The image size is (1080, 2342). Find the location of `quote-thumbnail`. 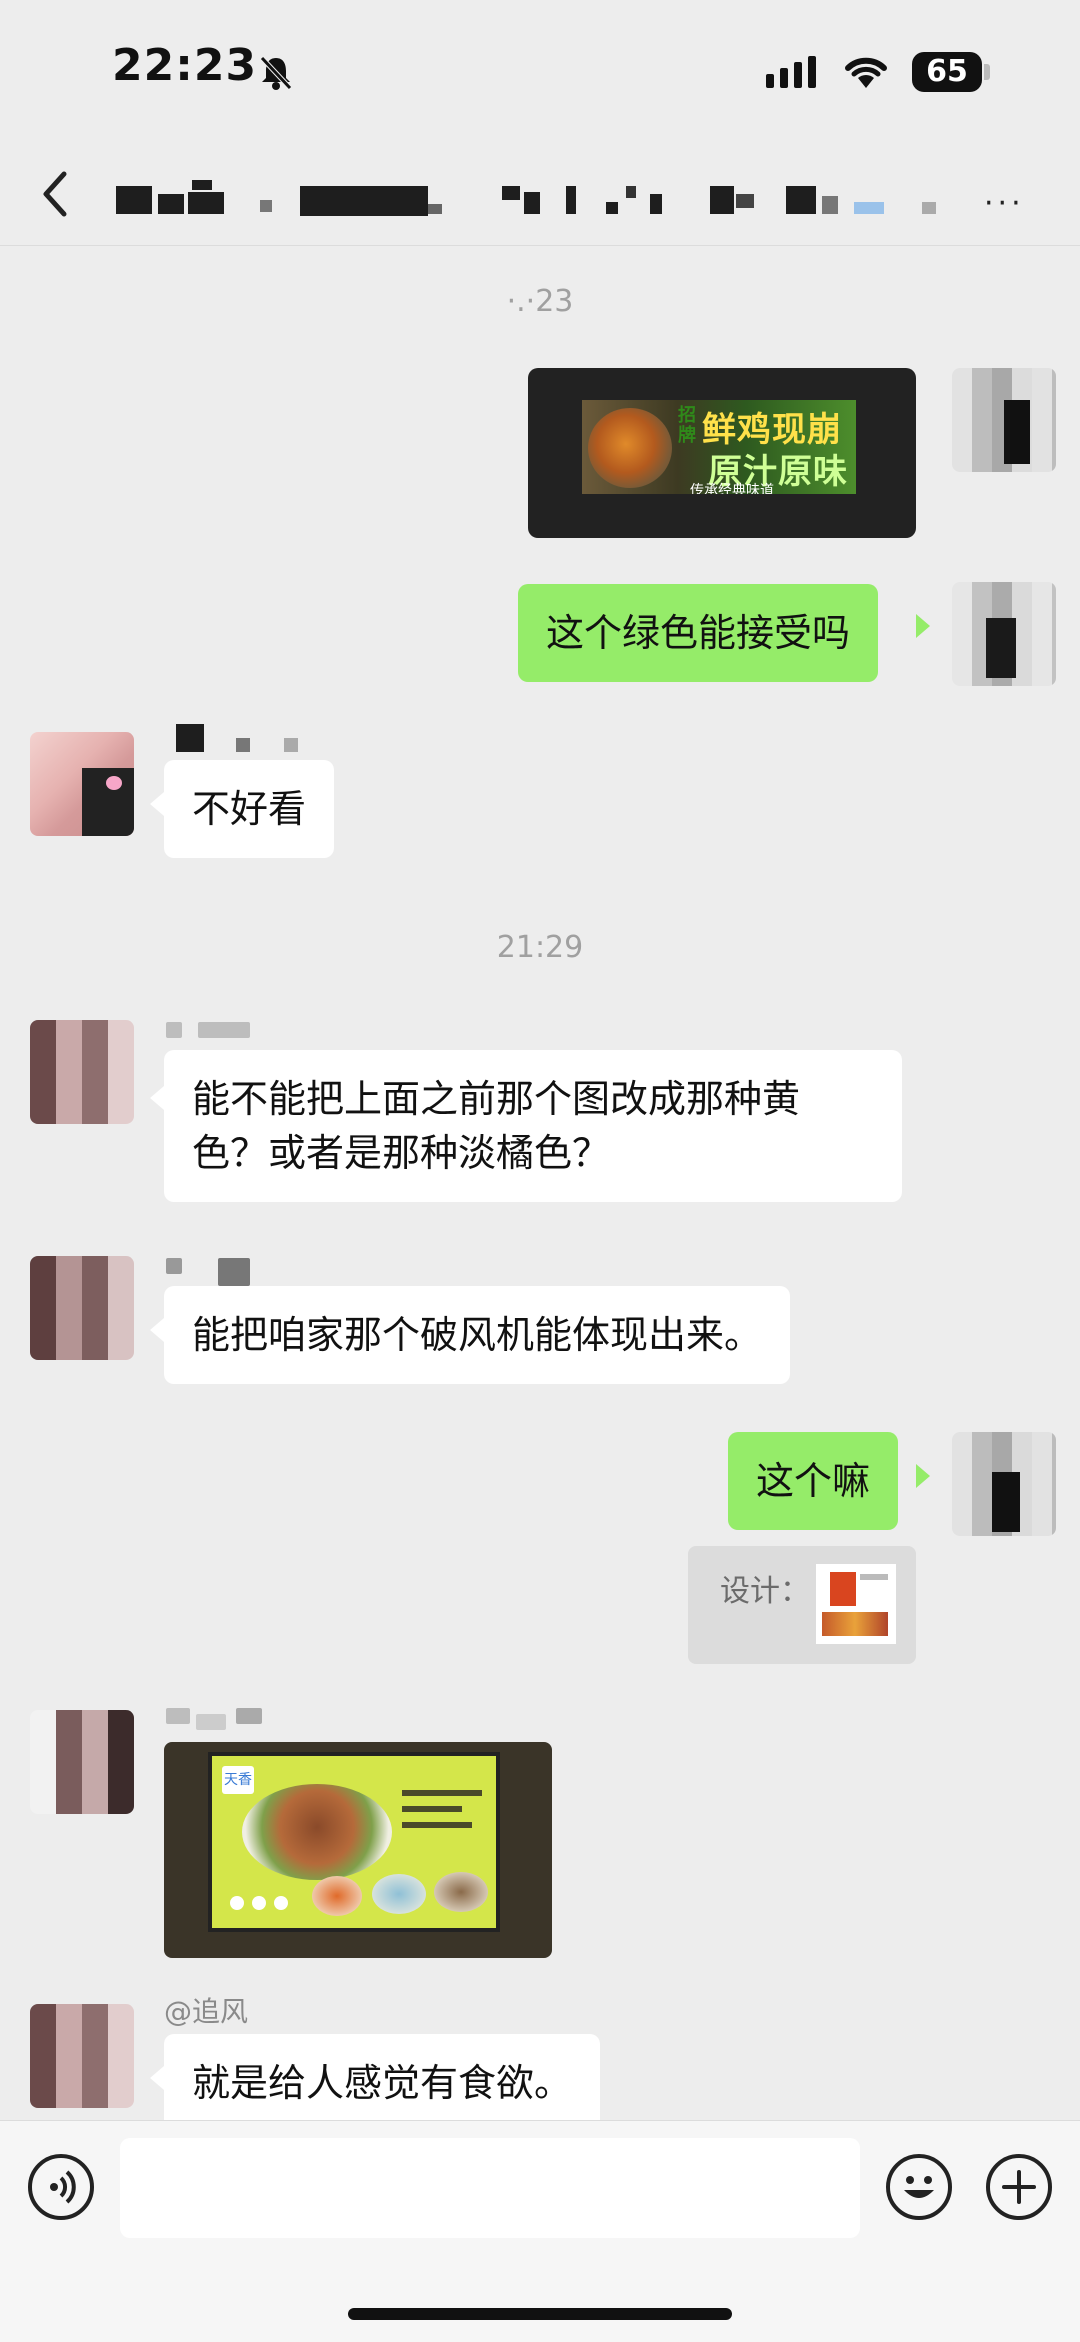

quote-thumbnail is located at coordinates (856, 1604).